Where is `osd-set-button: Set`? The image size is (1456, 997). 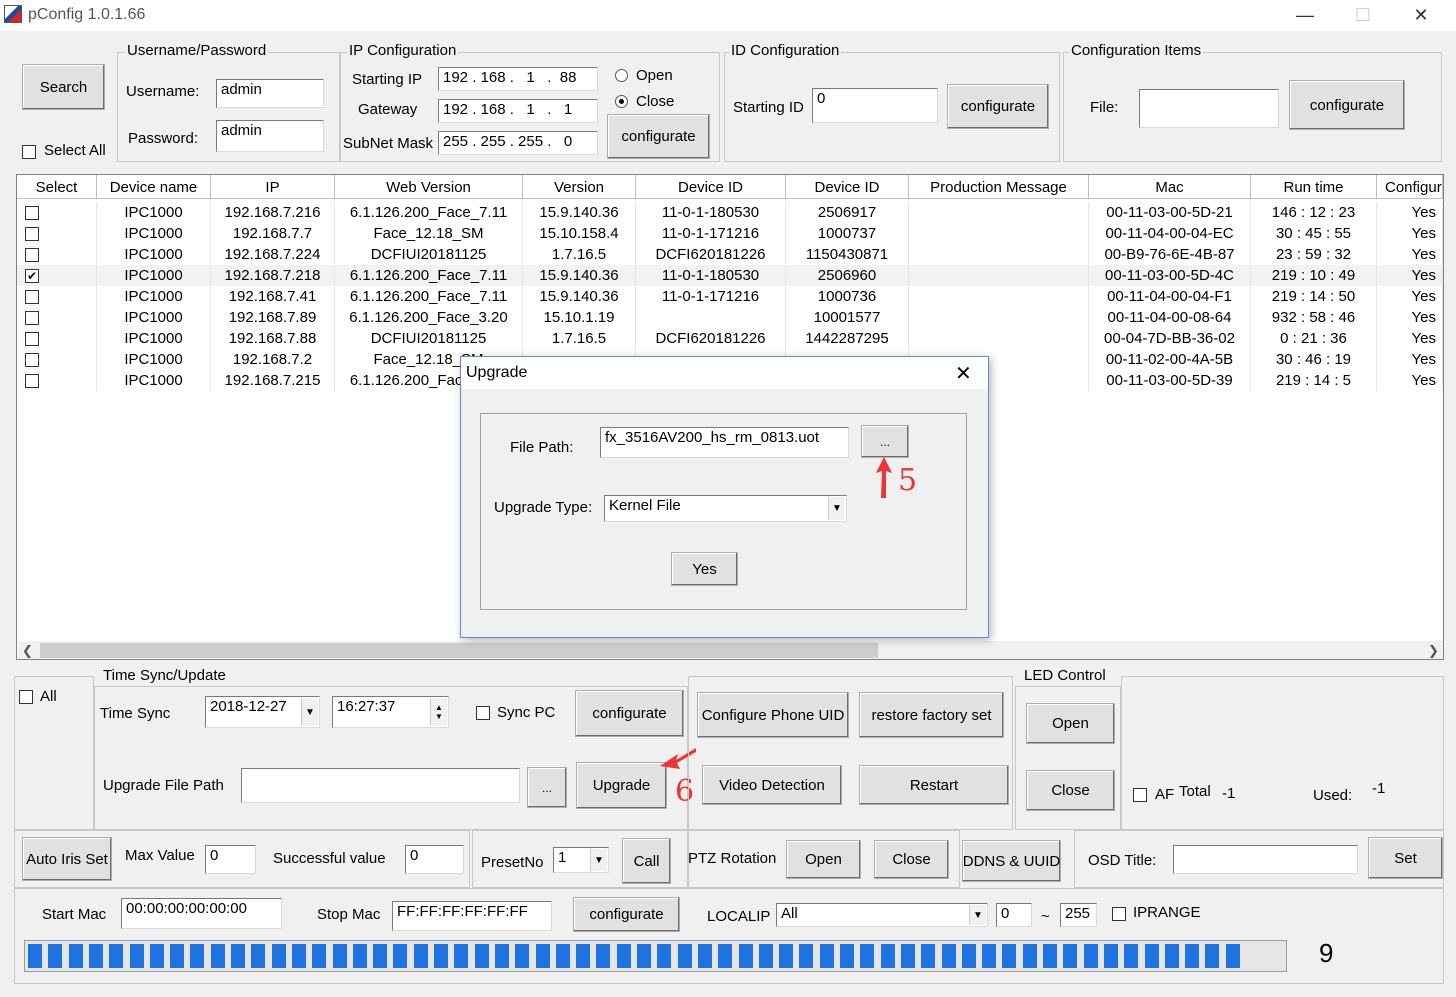 osd-set-button: Set is located at coordinates (1405, 858).